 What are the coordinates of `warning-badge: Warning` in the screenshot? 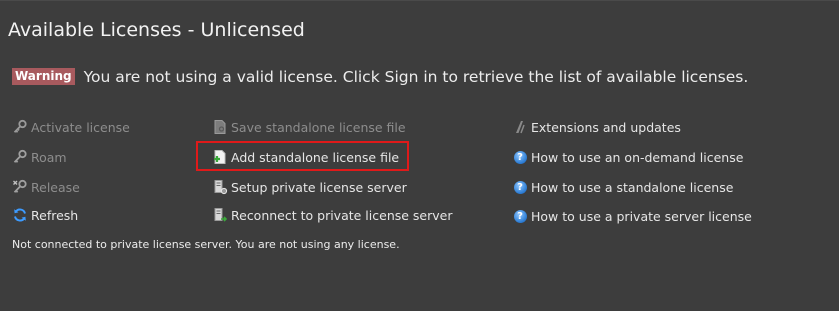 It's located at (43, 76).